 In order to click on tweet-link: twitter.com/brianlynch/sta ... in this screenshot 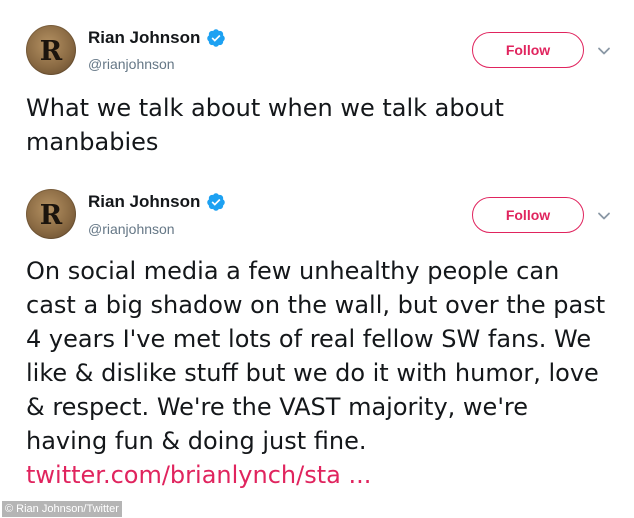, I will do `click(198, 475)`.